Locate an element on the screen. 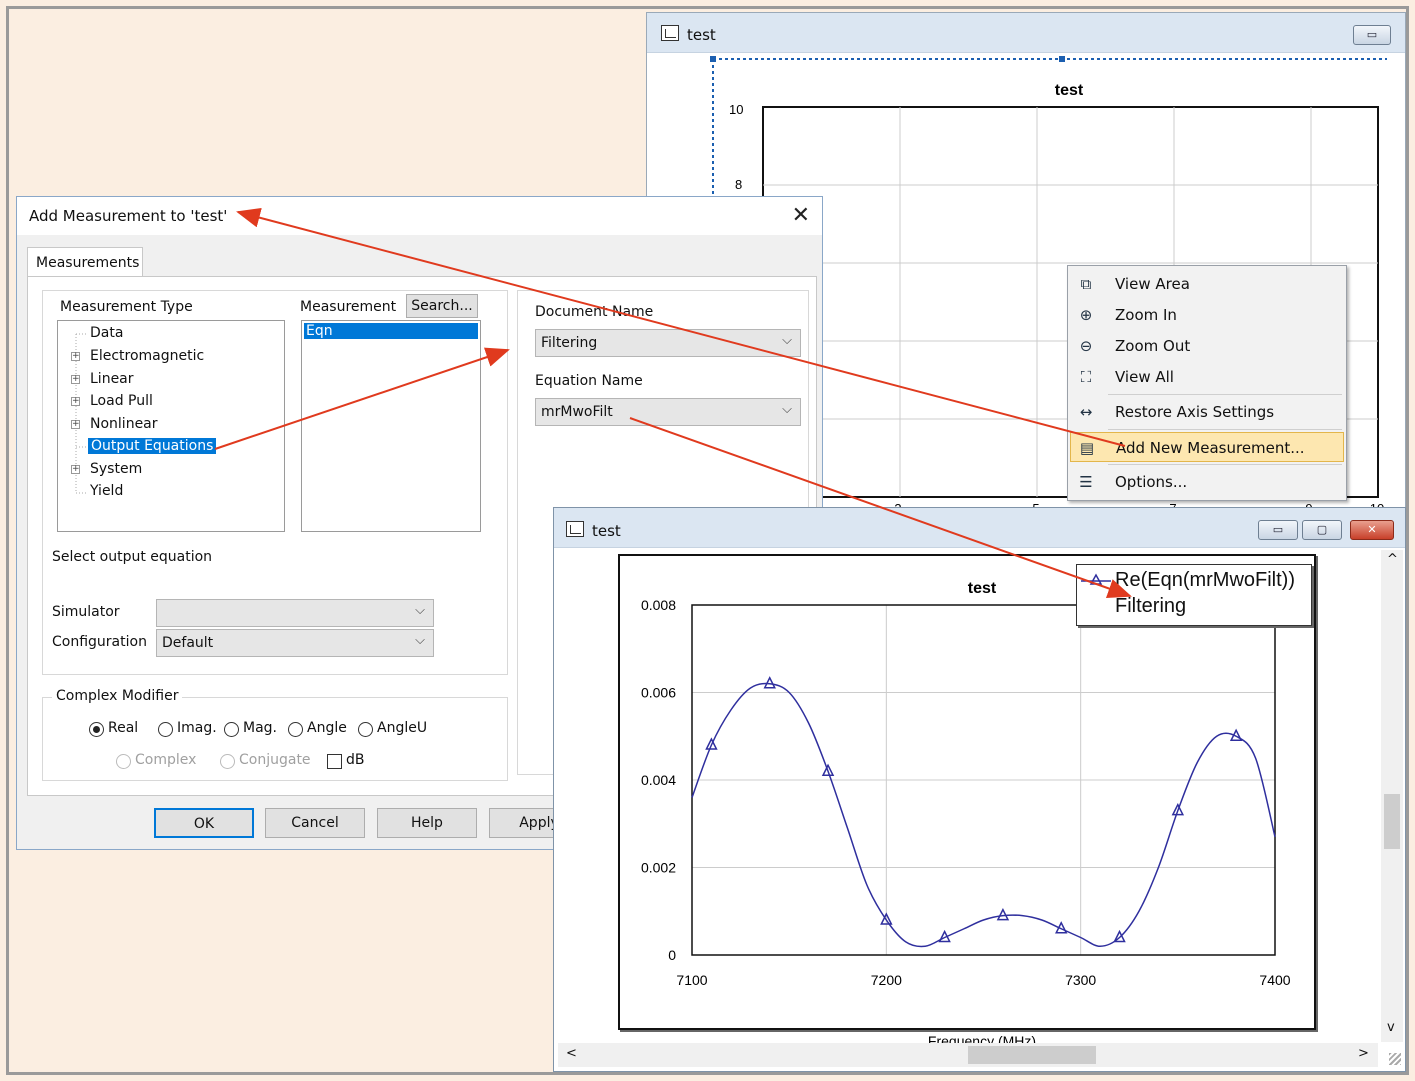  y-tick-label: 0.008 is located at coordinates (658, 605).